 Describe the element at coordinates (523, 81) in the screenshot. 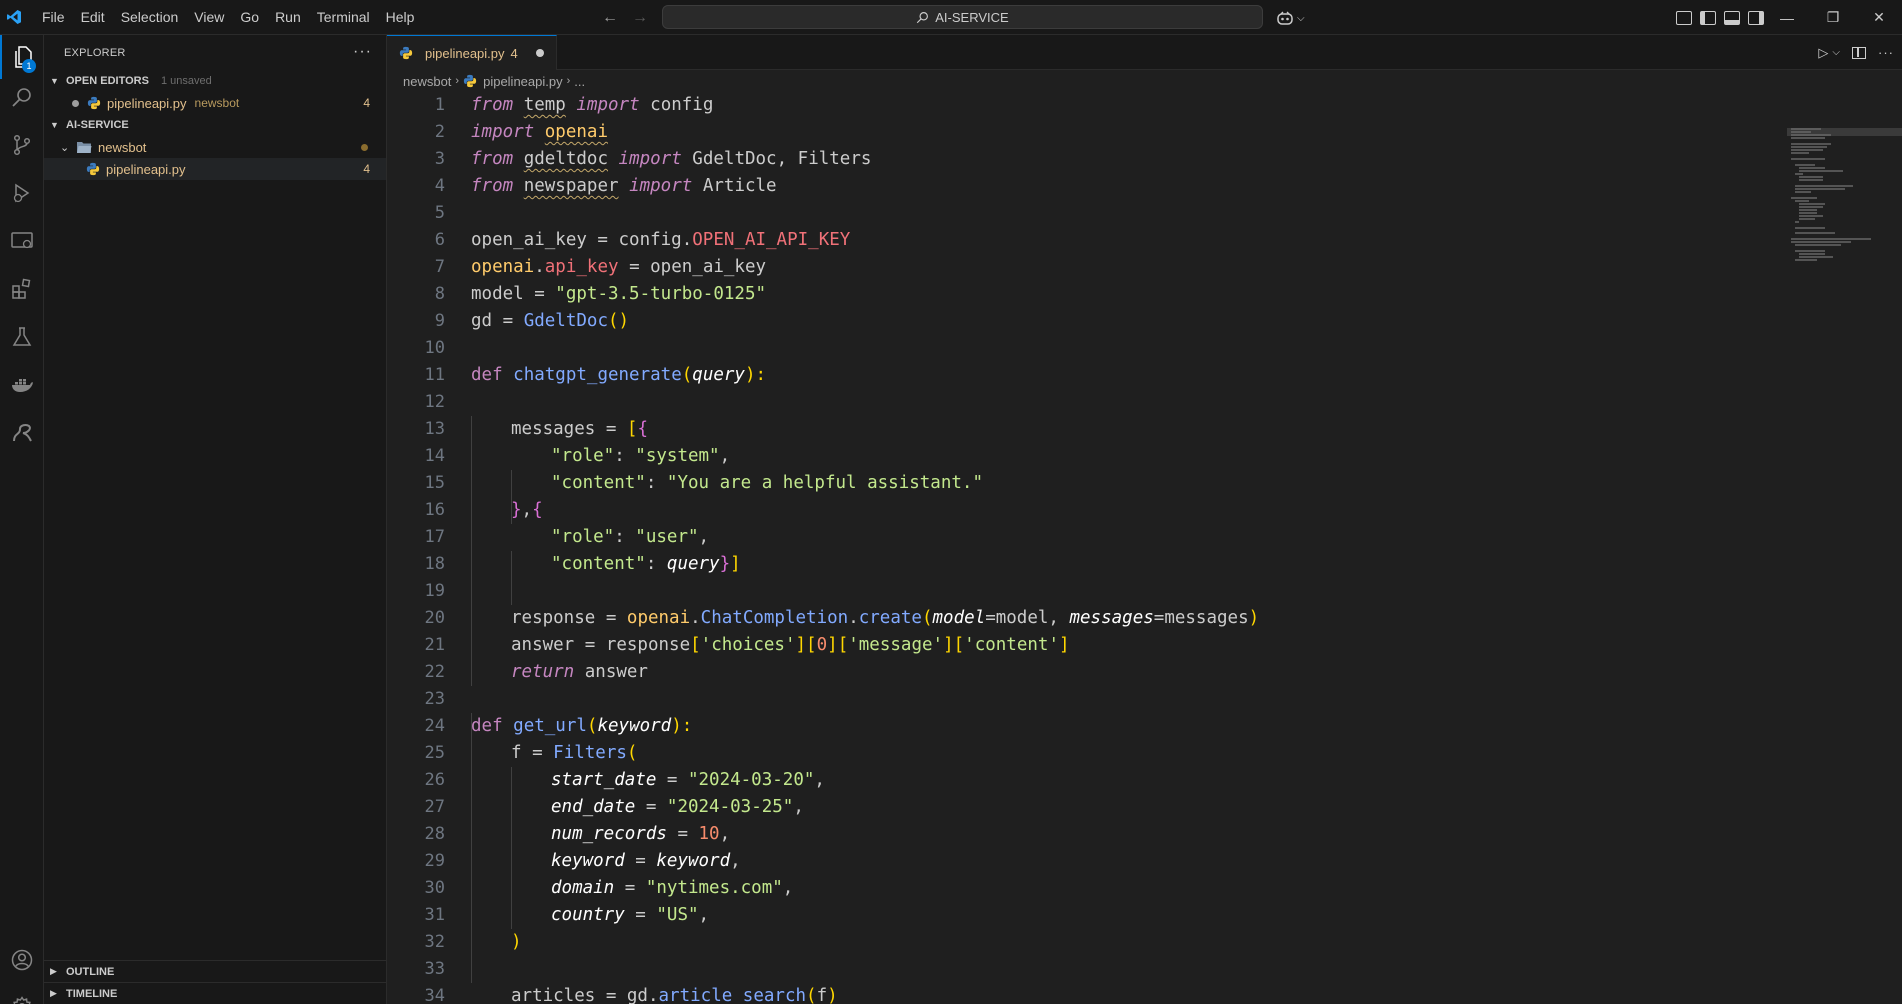

I see `breadcrumb-file: pipelineapi.py` at that location.